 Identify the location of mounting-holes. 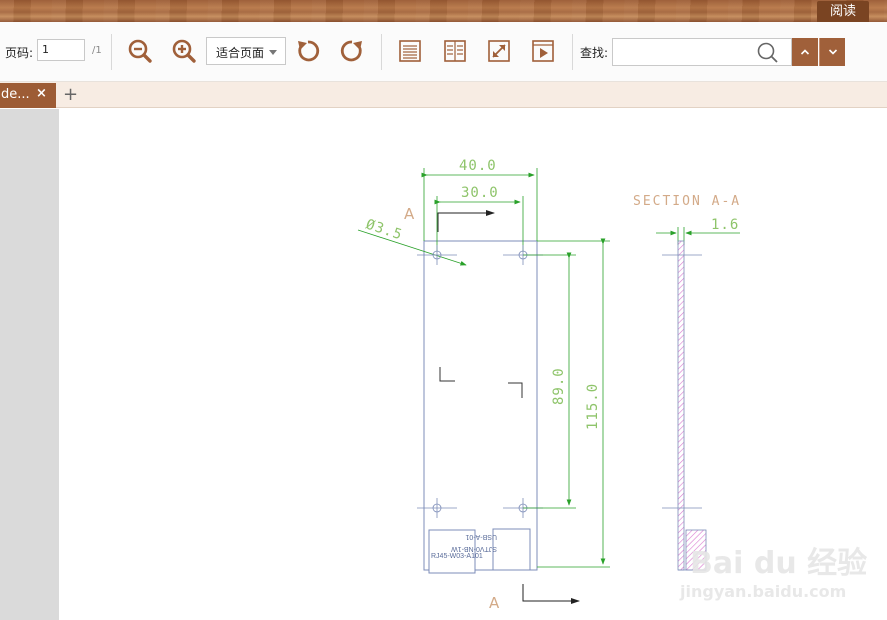
(480, 381).